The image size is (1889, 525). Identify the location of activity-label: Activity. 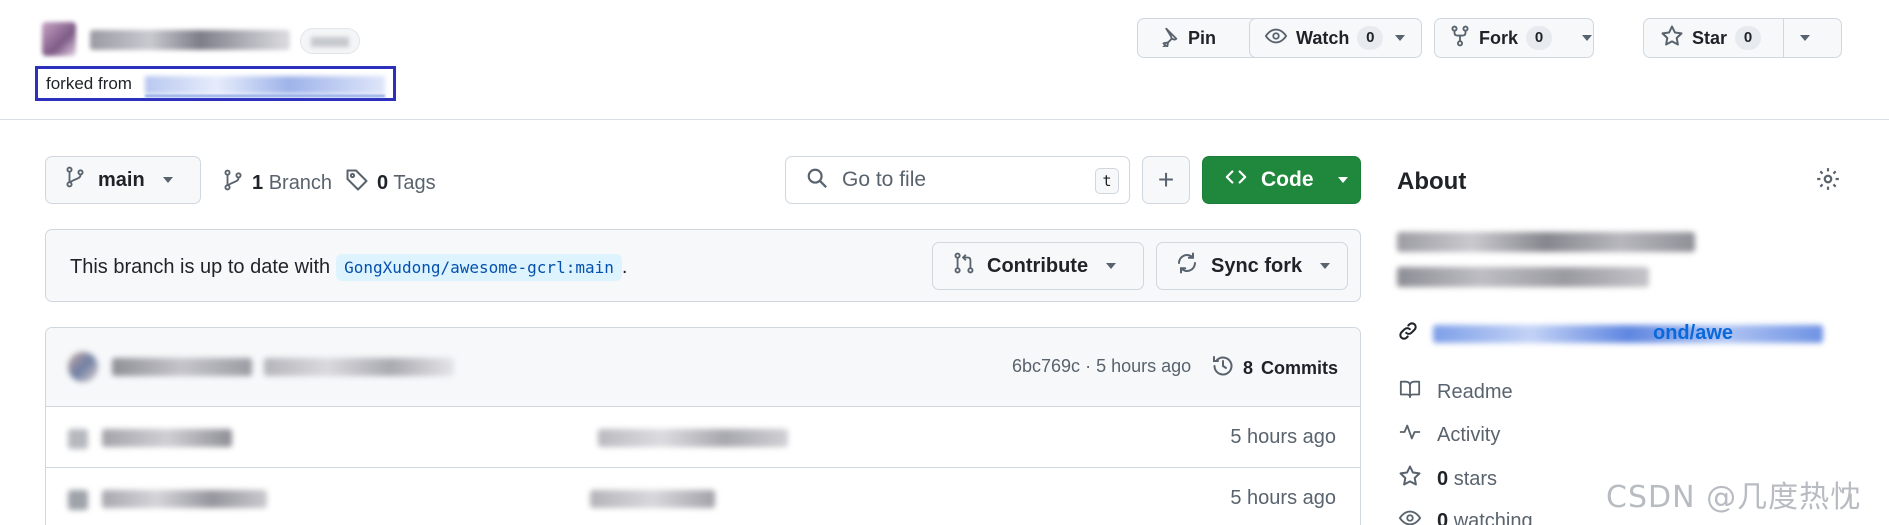
(1469, 434).